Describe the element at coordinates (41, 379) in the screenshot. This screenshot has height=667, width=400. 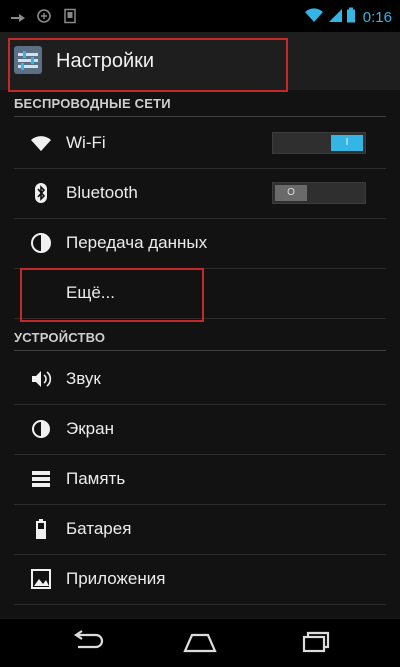
I see `speaker-icon` at that location.